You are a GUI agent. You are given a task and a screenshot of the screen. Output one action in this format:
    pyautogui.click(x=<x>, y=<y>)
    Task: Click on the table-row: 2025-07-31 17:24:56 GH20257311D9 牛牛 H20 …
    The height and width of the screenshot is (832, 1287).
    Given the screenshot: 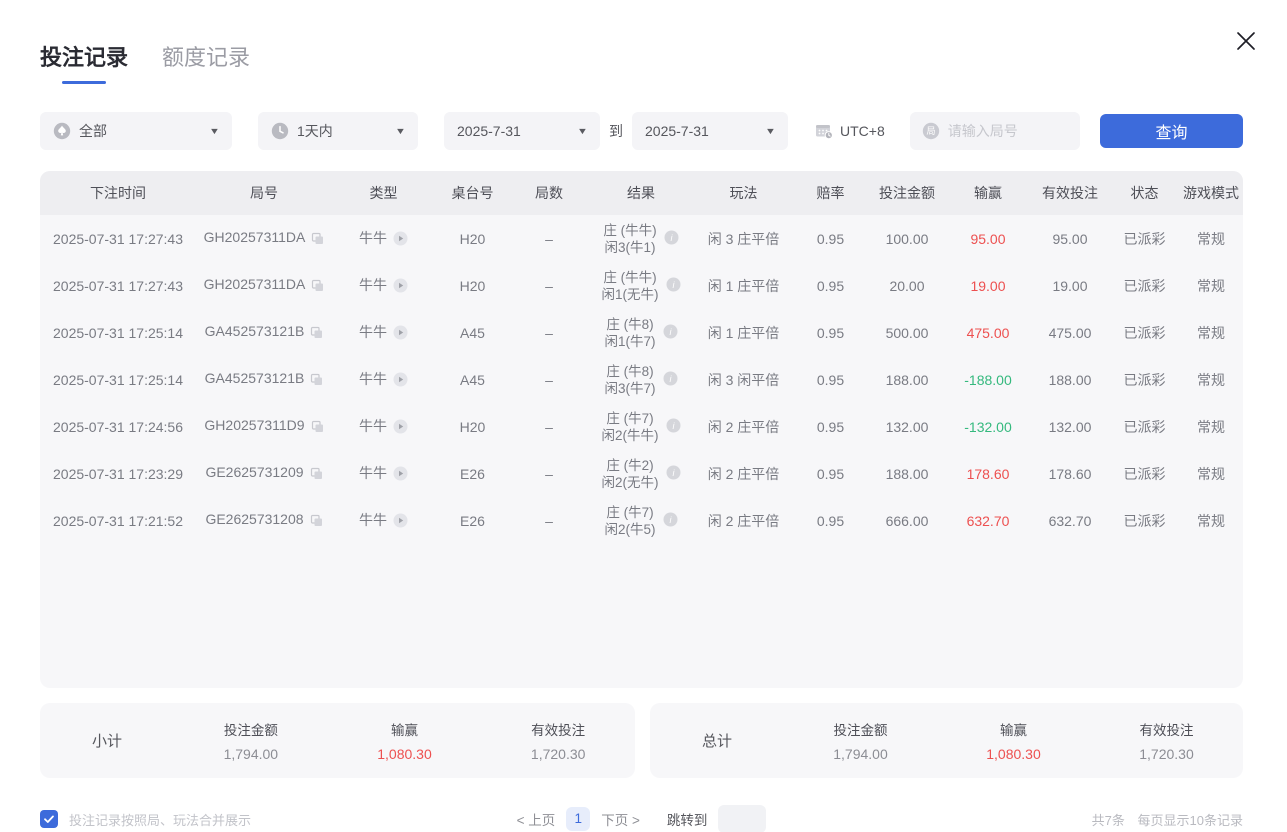 What is the action you would take?
    pyautogui.click(x=641, y=426)
    